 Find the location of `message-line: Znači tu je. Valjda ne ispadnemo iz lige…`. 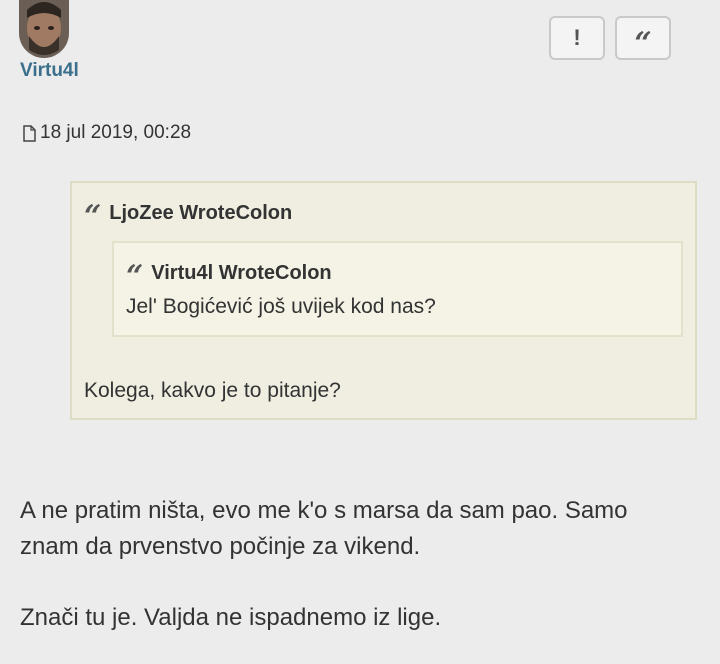

message-line: Znači tu je. Valjda ne ispadnemo iz lige… is located at coordinates (231, 617).